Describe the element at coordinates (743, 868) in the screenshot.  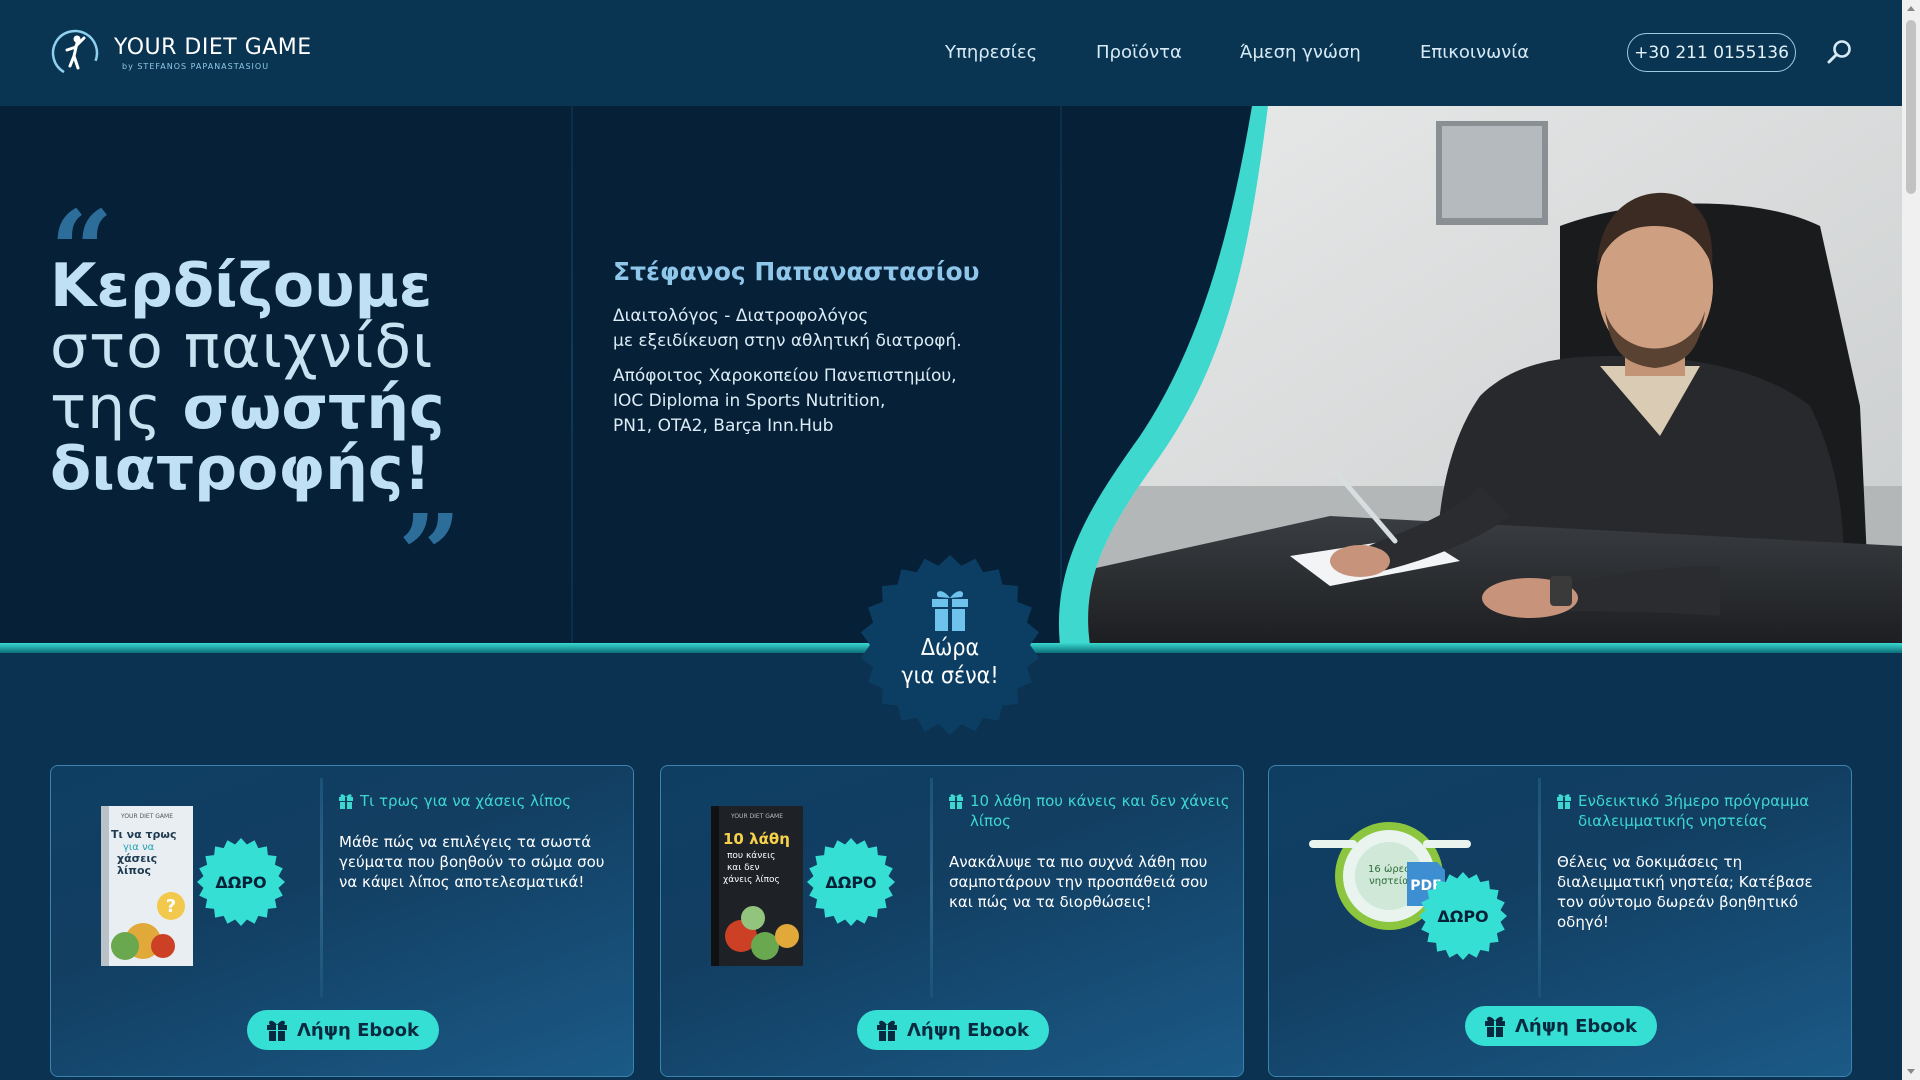
I see `book-title-line: και δεν` at that location.